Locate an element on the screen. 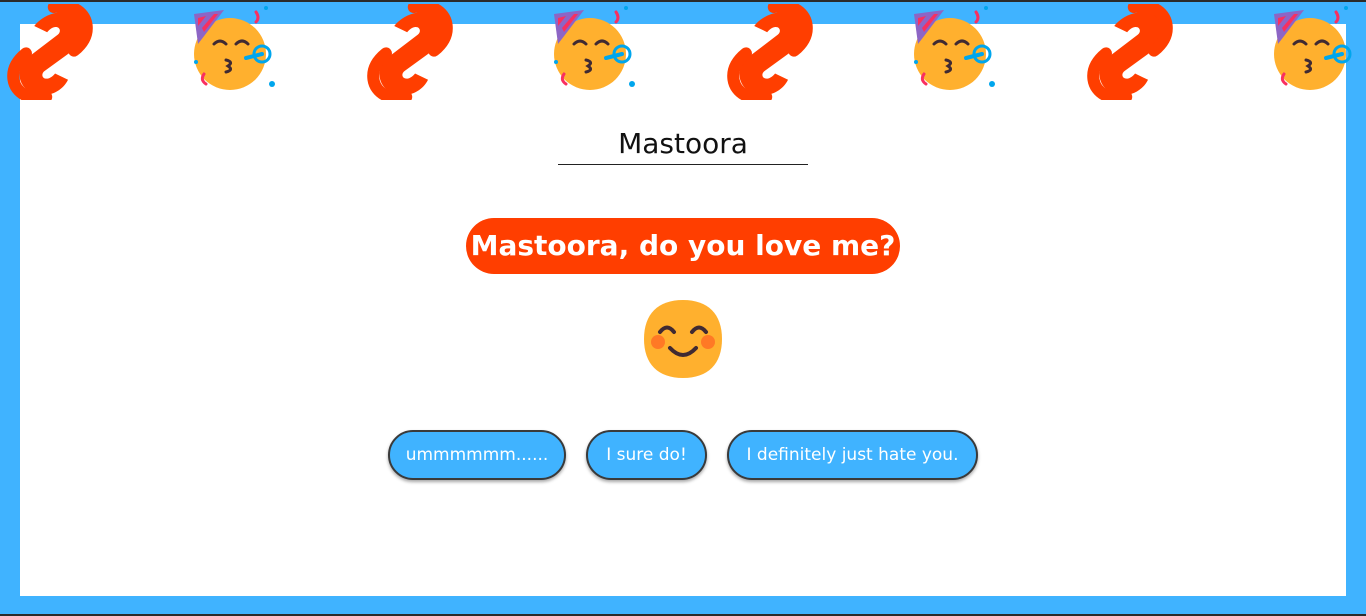 The image size is (1366, 616). smiling-face-icon is located at coordinates (683, 339).